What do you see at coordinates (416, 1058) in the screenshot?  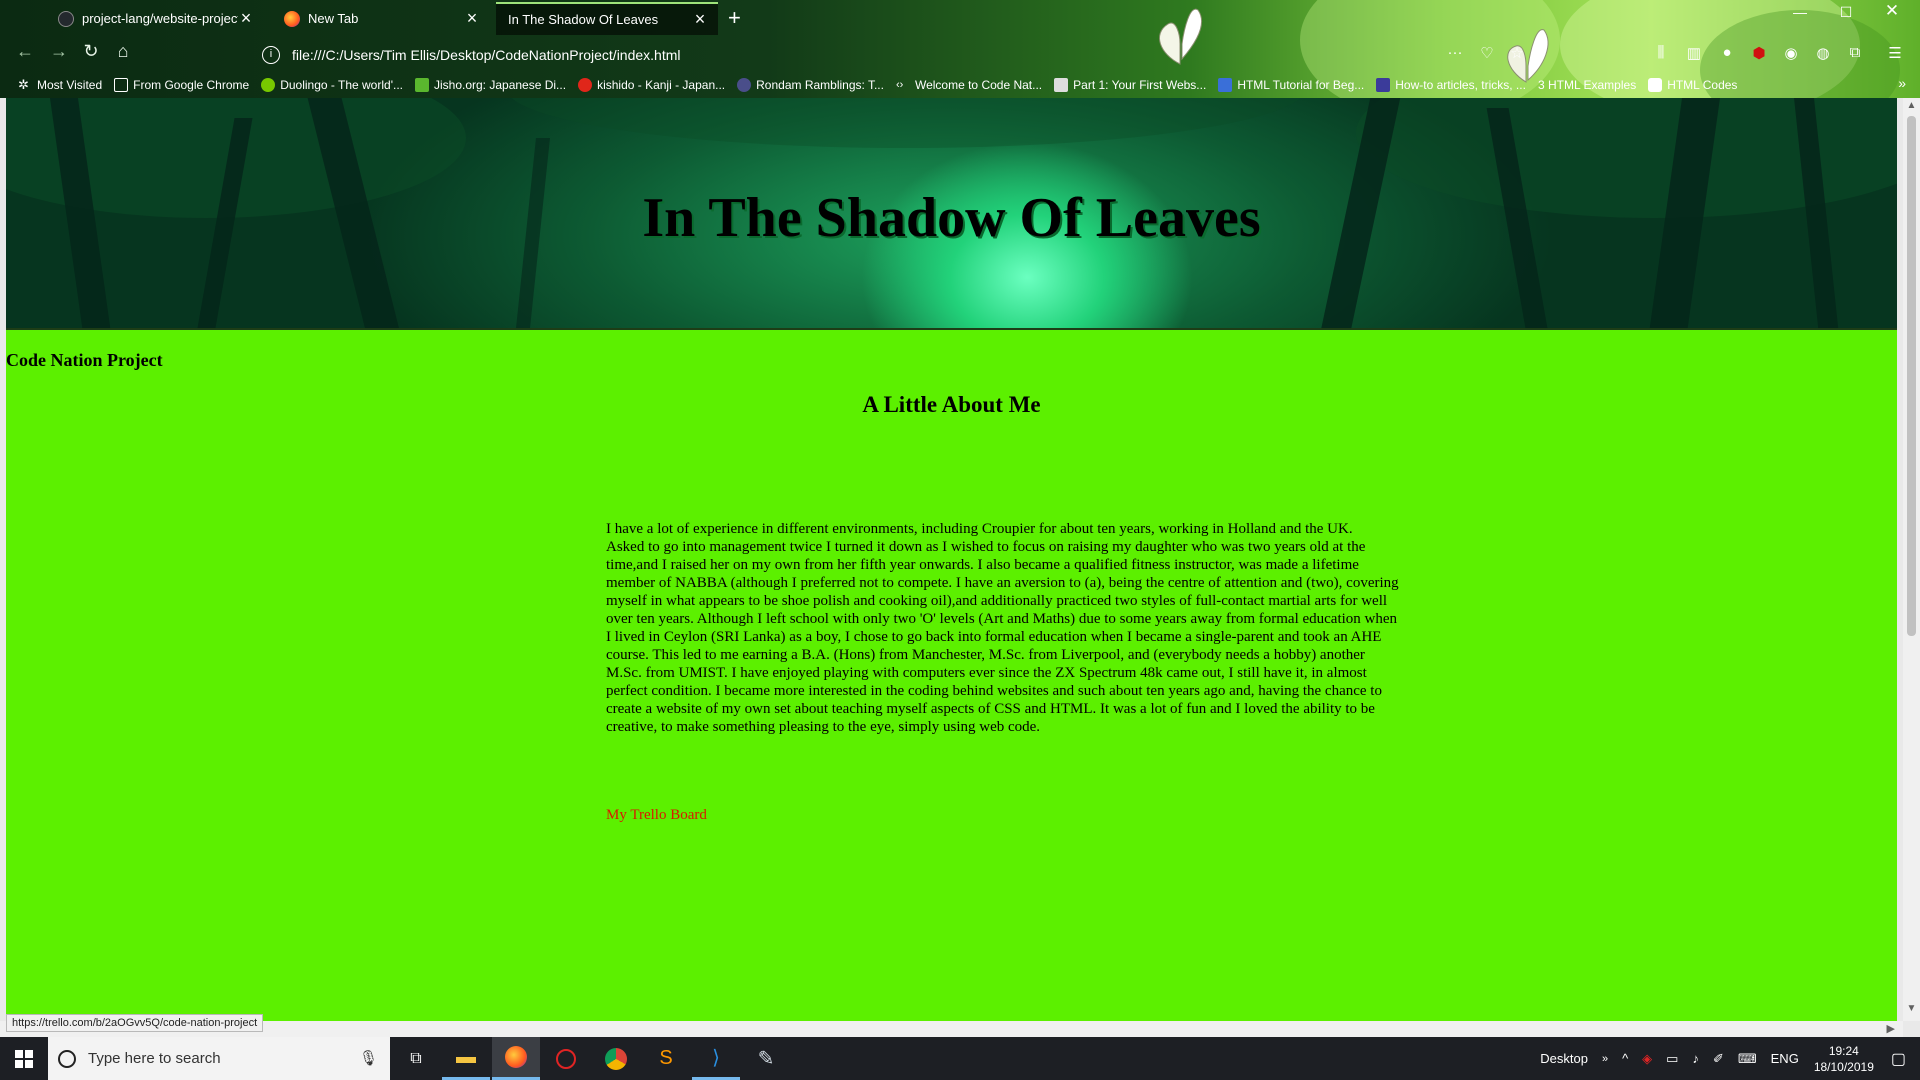 I see `task-view-icon: ⧉` at bounding box center [416, 1058].